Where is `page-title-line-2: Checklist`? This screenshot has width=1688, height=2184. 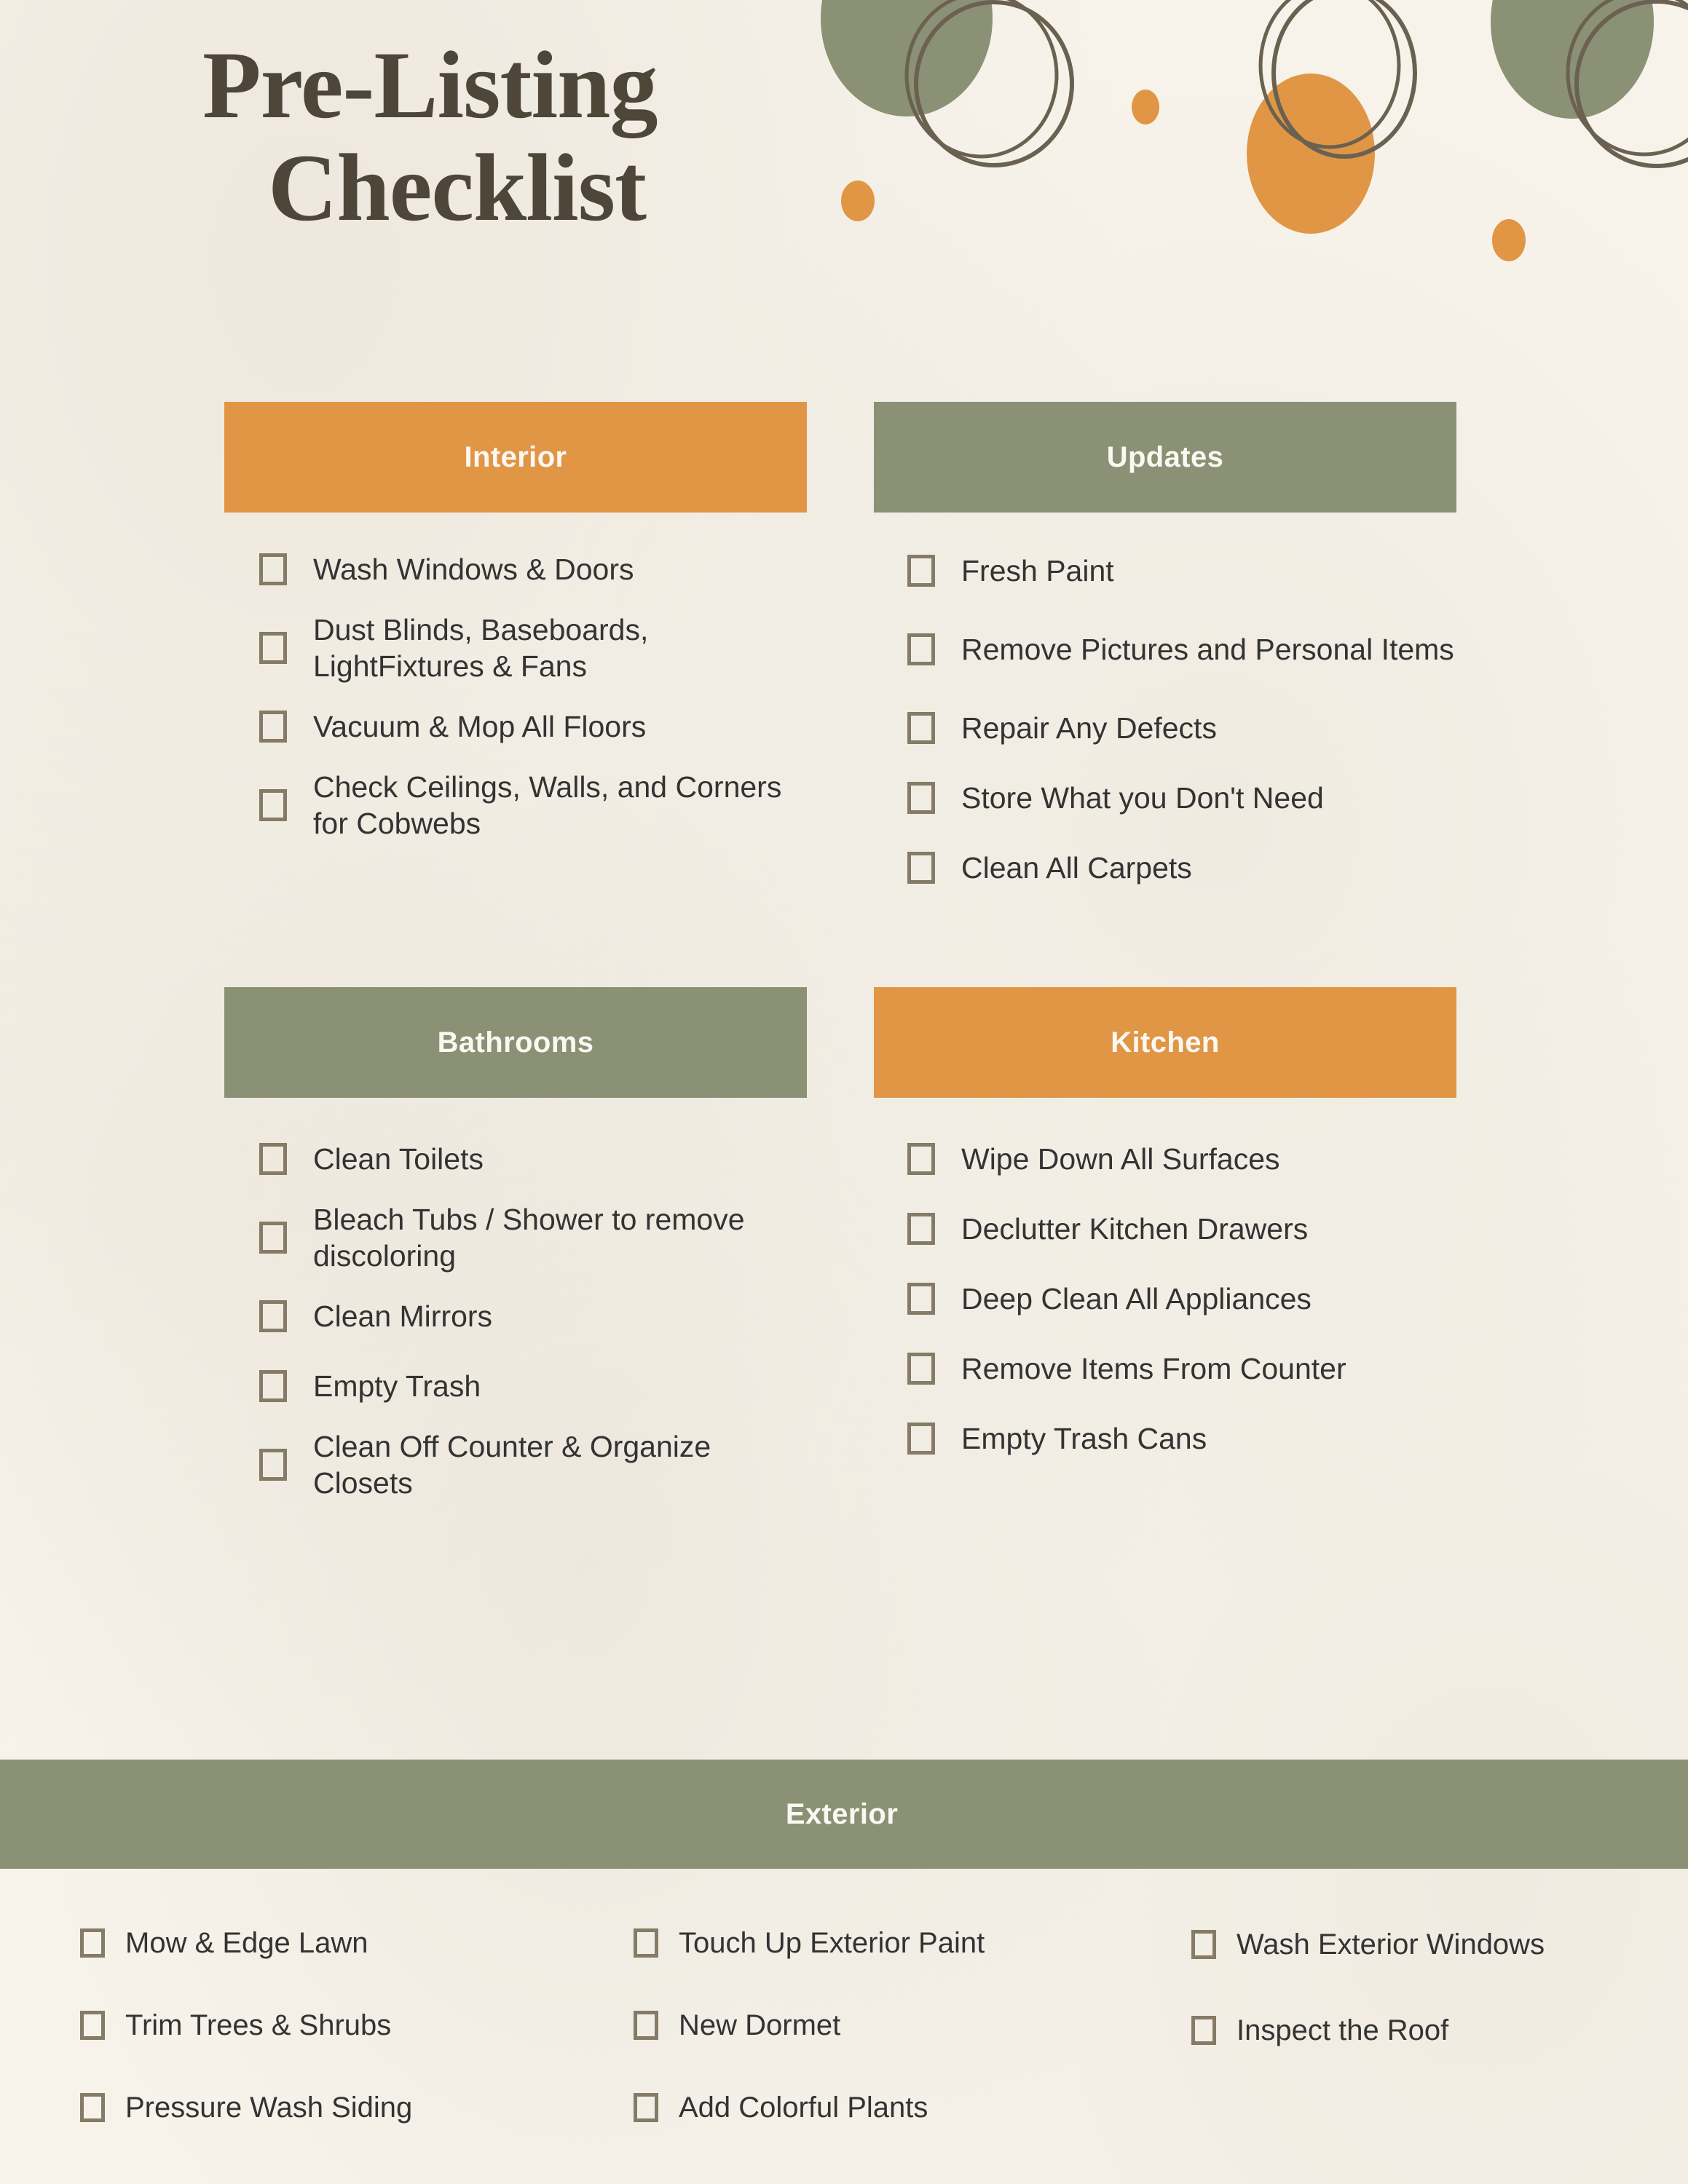
page-title-line-2: Checklist is located at coordinates (457, 187).